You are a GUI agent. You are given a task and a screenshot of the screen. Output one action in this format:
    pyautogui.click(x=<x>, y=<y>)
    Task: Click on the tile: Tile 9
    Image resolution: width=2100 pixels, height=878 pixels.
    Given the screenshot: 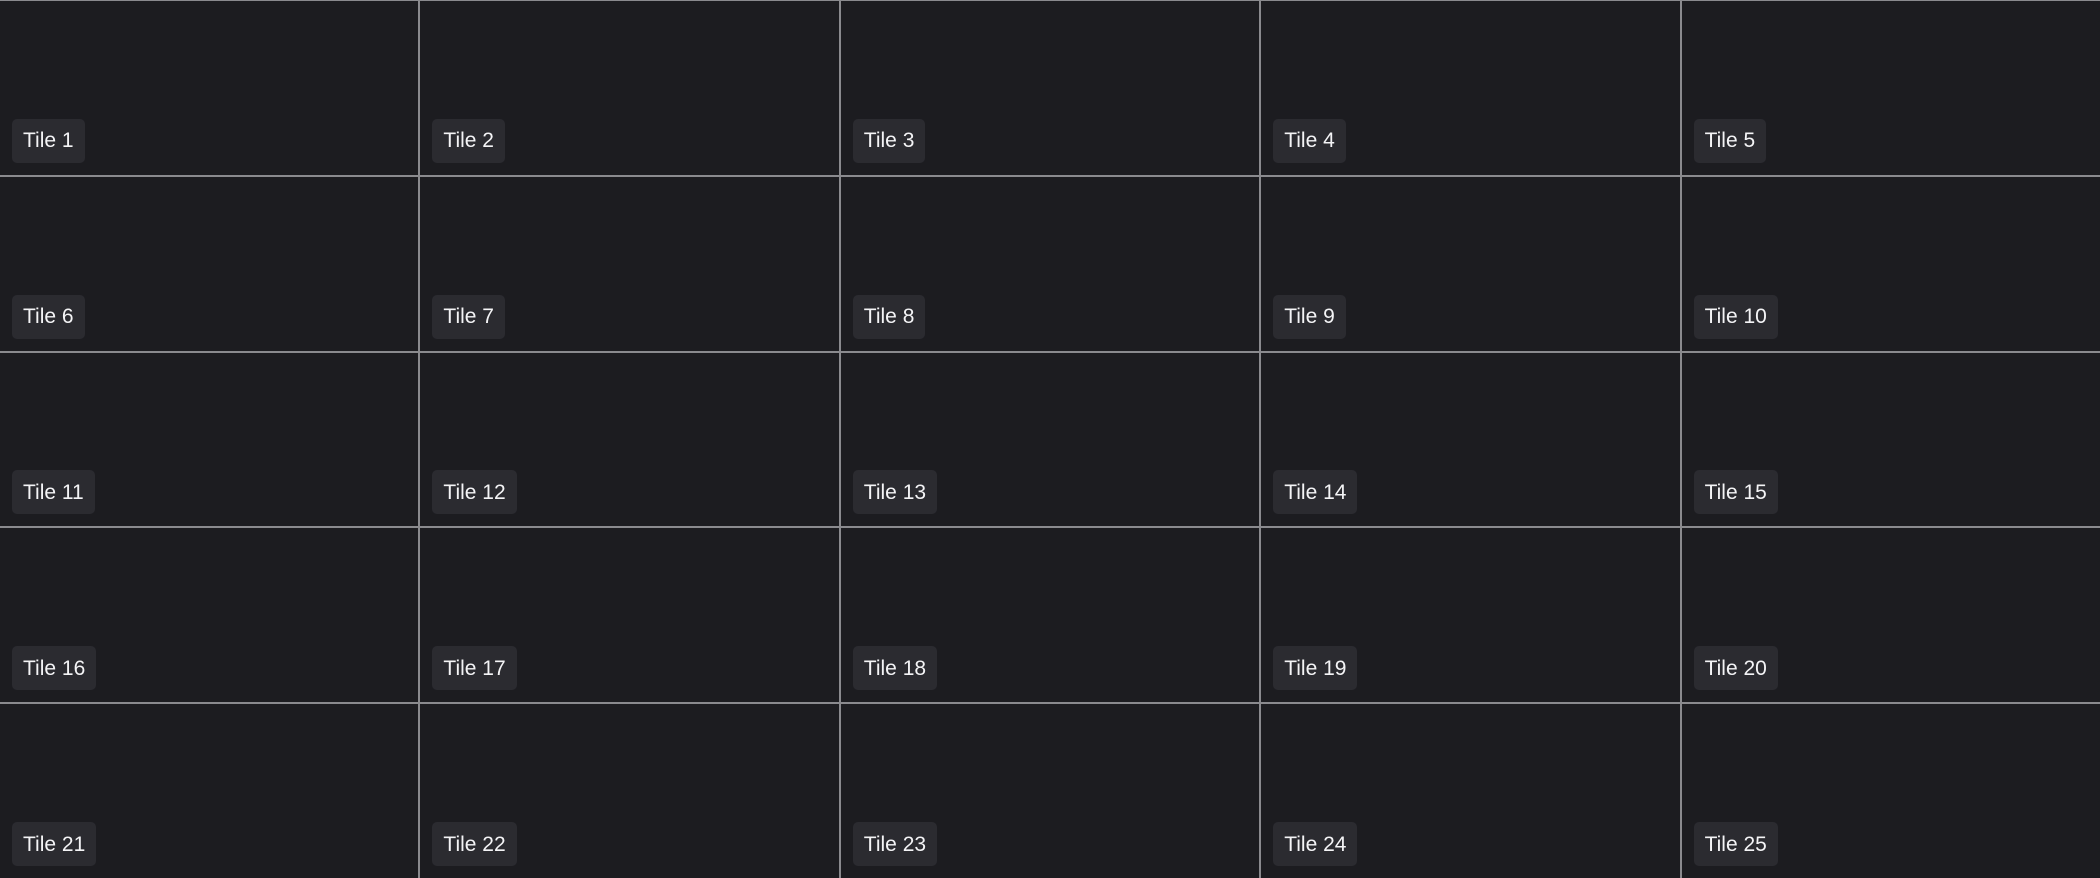 What is the action you would take?
    pyautogui.click(x=1470, y=263)
    